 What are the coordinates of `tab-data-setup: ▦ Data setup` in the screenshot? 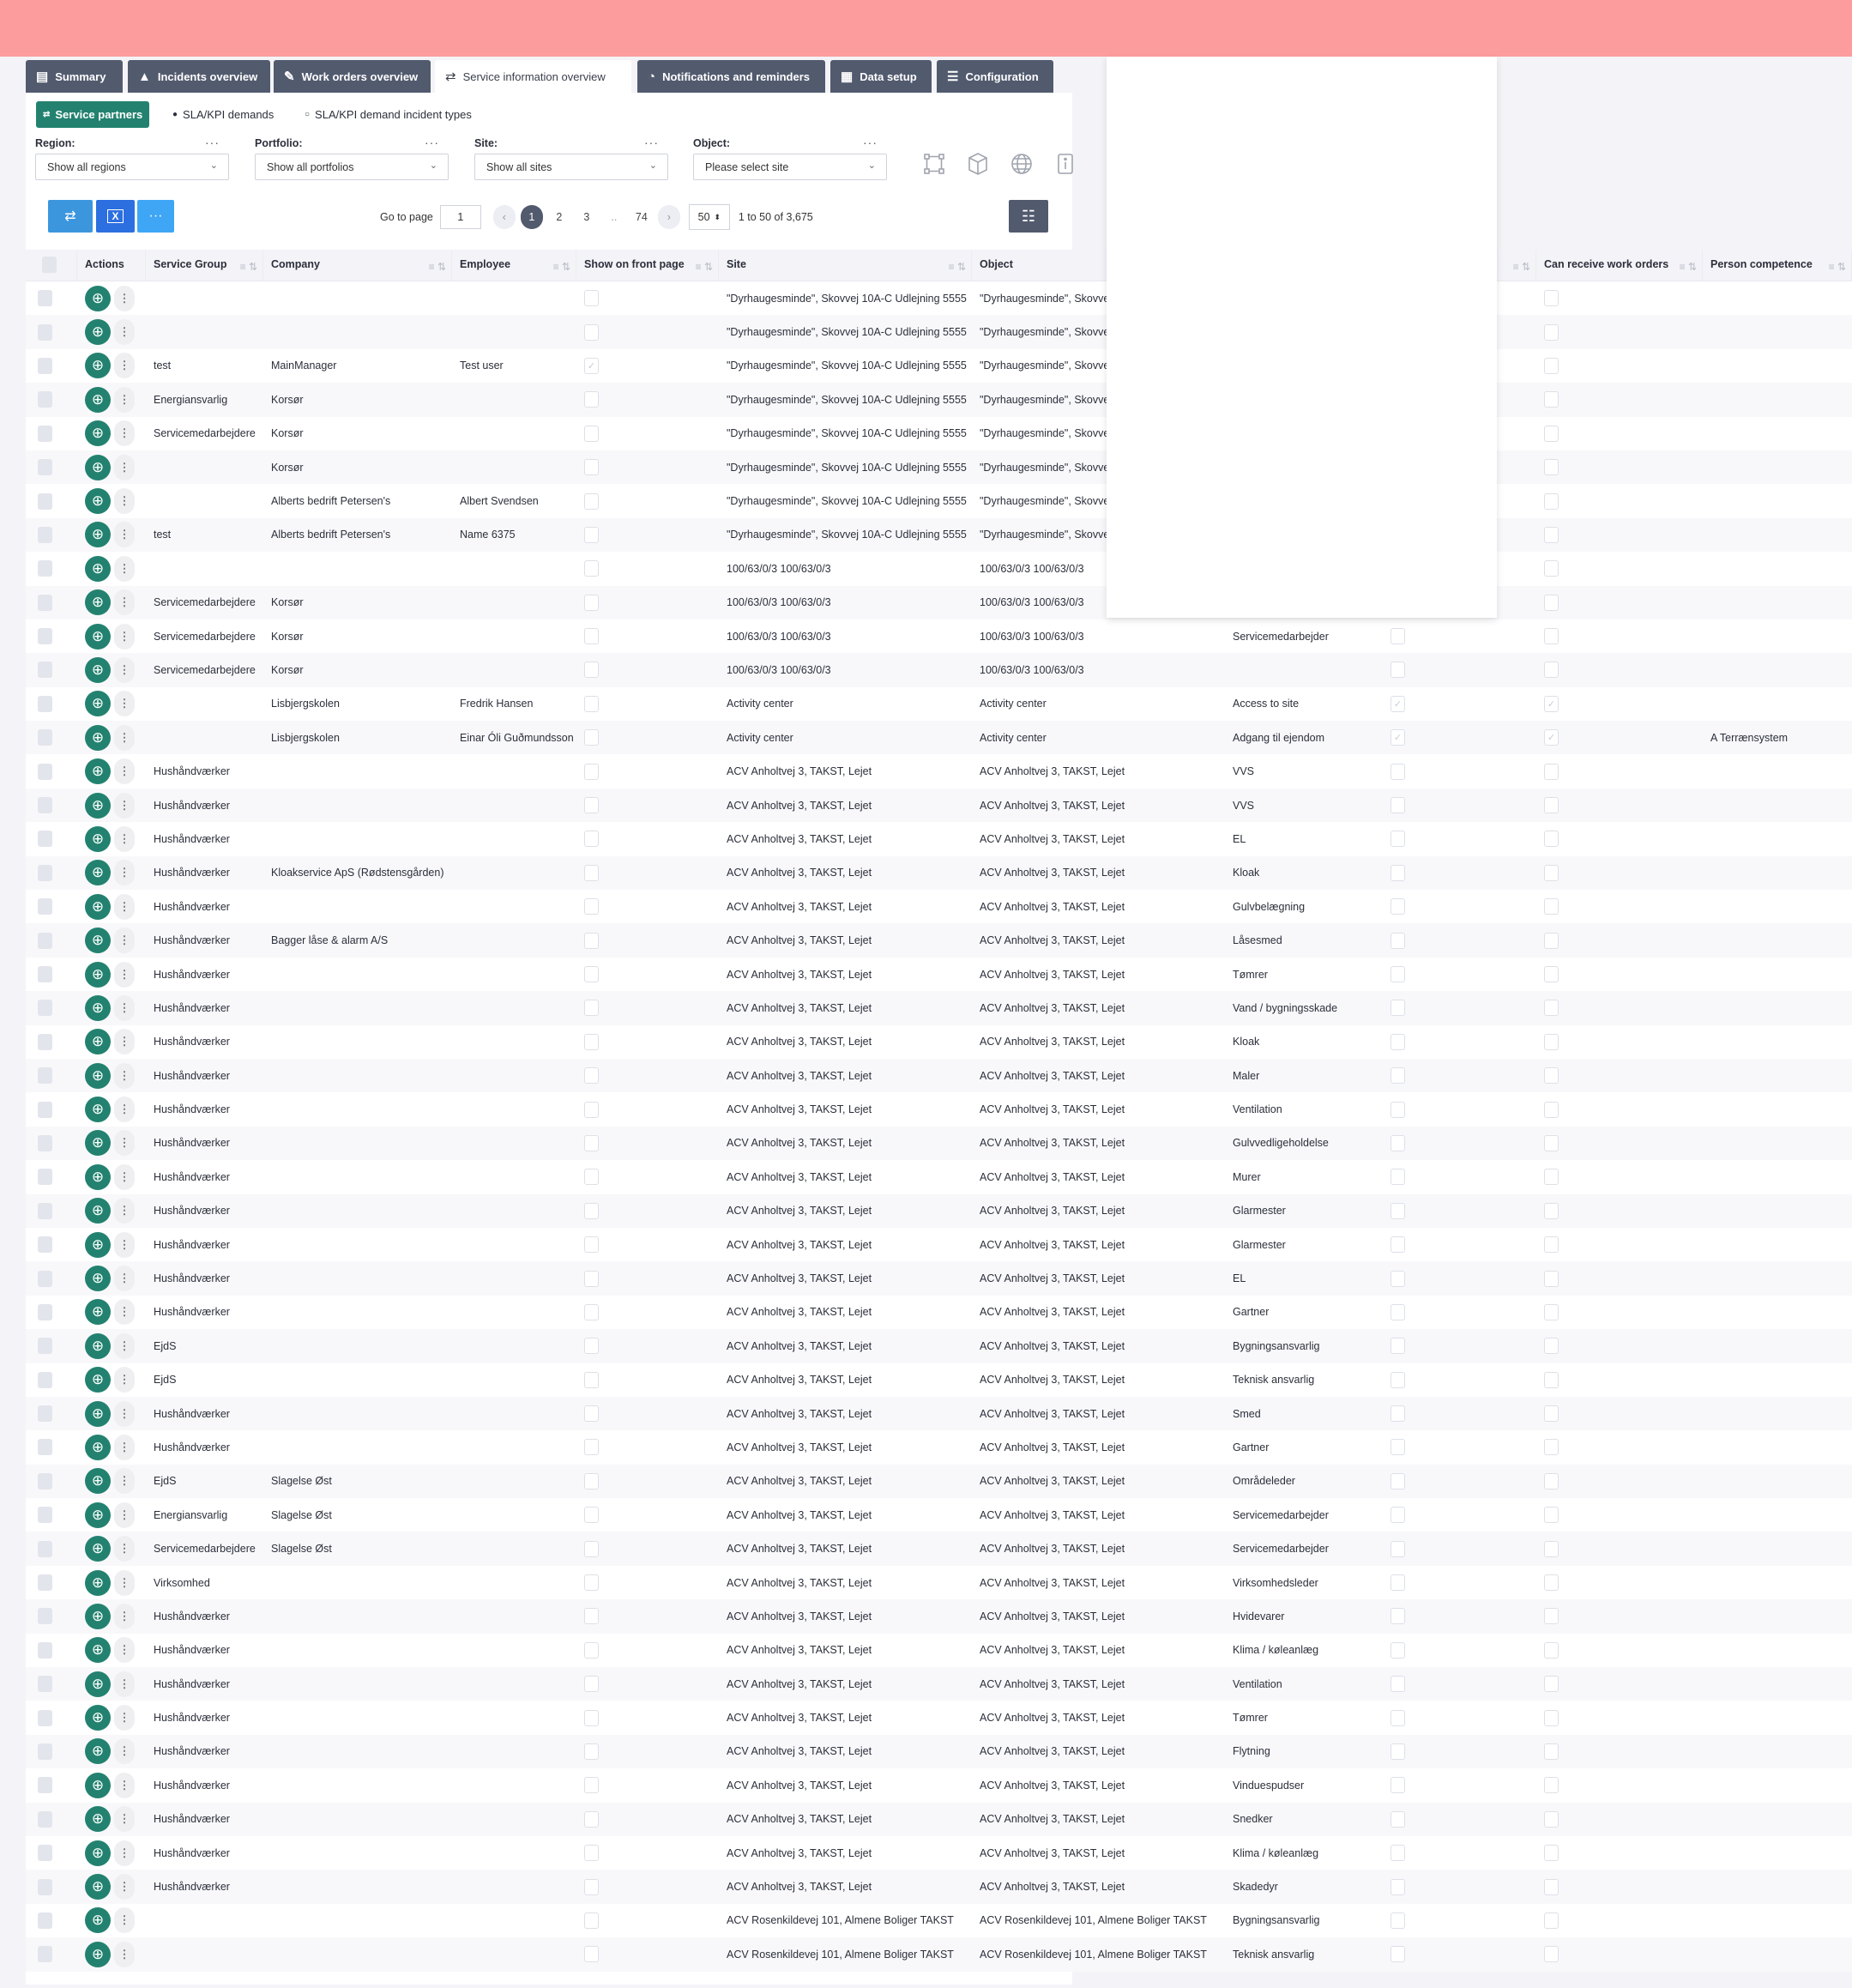 It's located at (881, 76).